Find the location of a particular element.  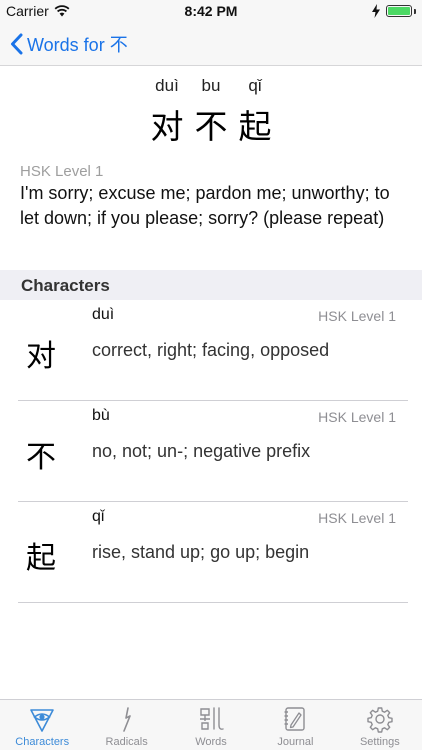

eye-icon is located at coordinates (42, 720).